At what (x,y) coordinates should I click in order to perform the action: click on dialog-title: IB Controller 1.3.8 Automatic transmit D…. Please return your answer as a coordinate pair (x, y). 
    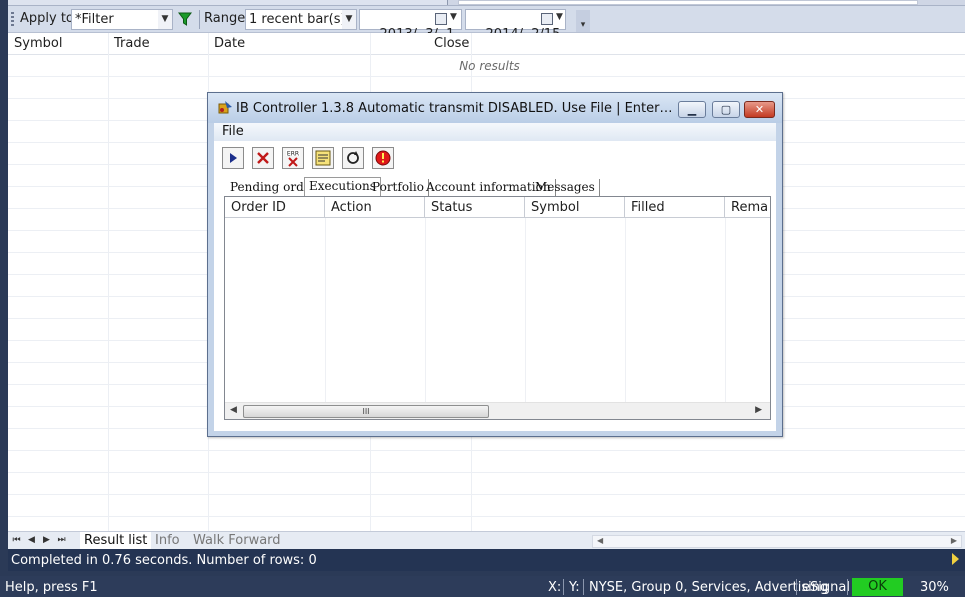
    Looking at the image, I should click on (456, 108).